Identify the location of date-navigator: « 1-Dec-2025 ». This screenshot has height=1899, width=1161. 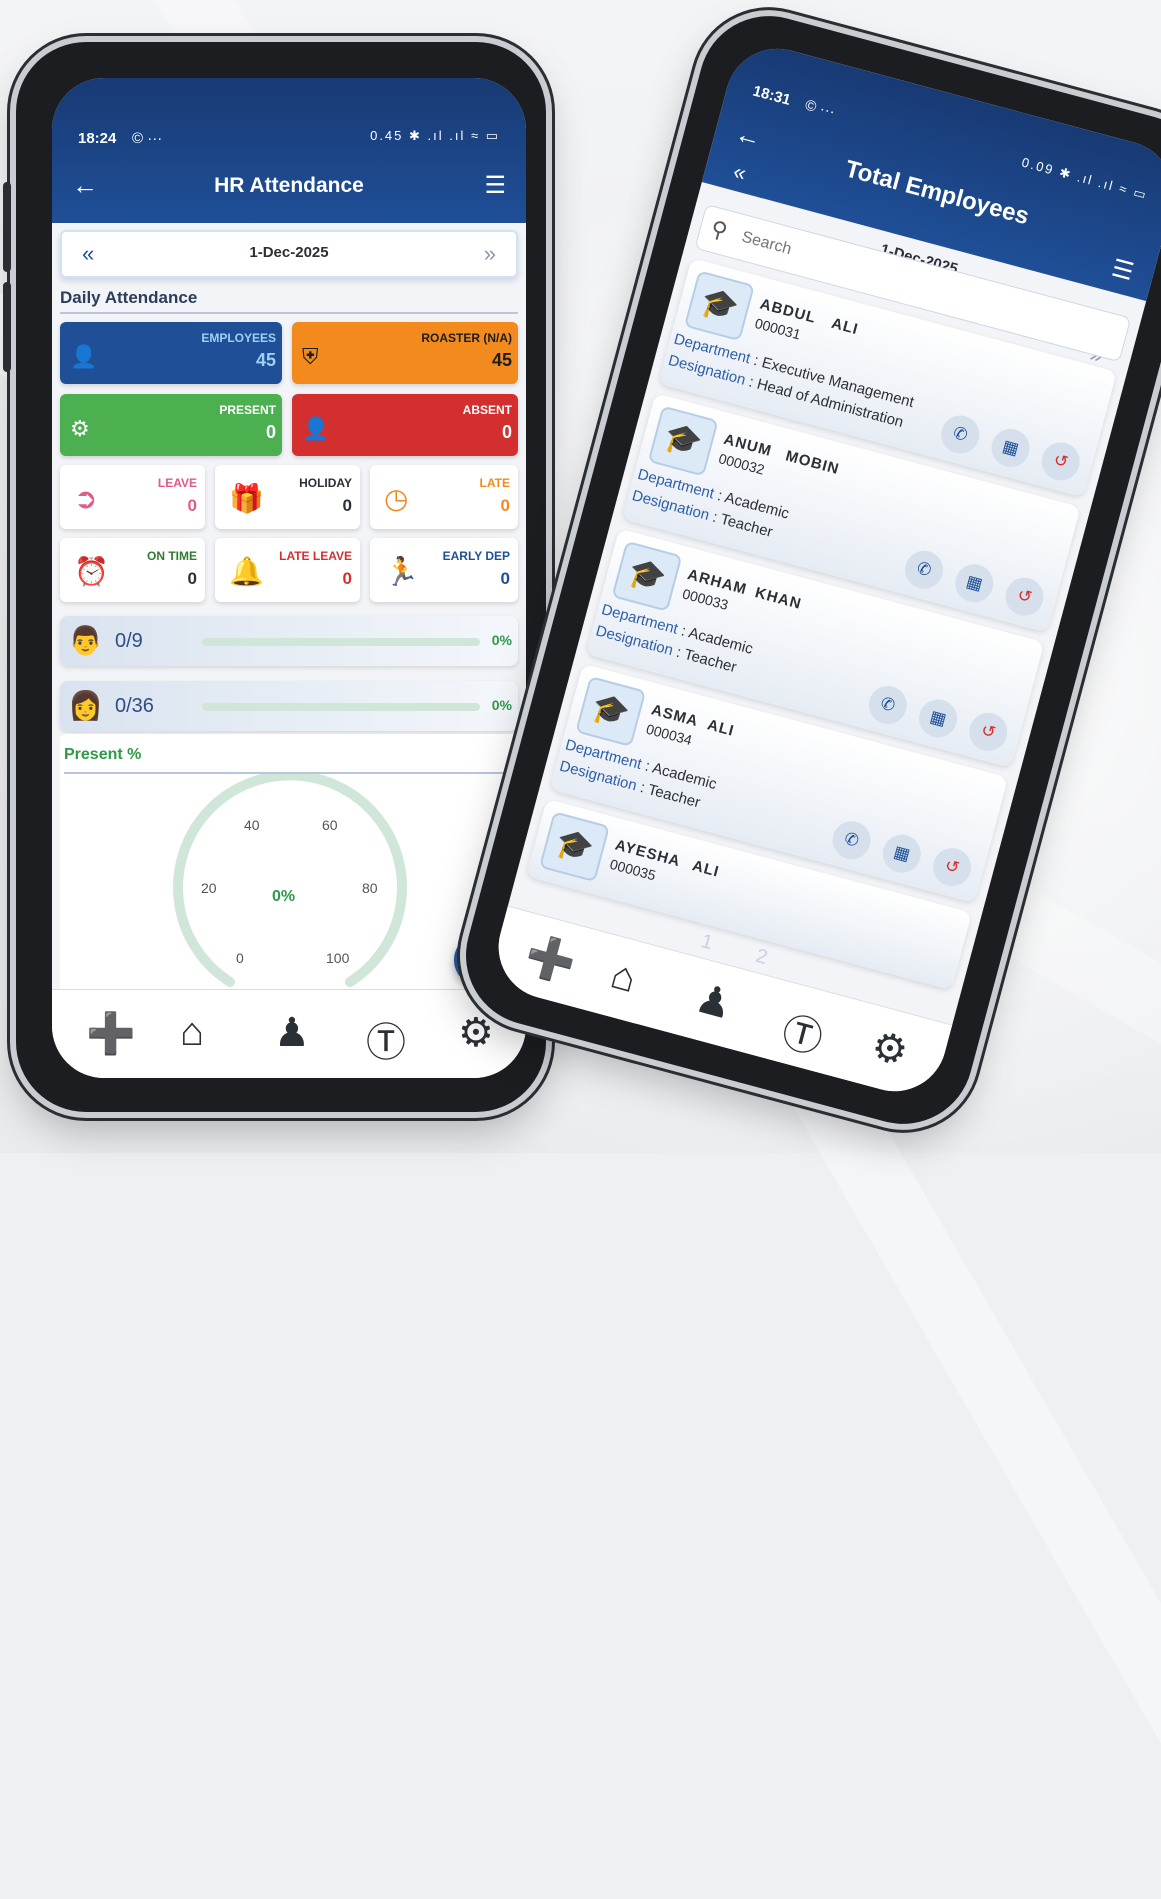
(289, 254).